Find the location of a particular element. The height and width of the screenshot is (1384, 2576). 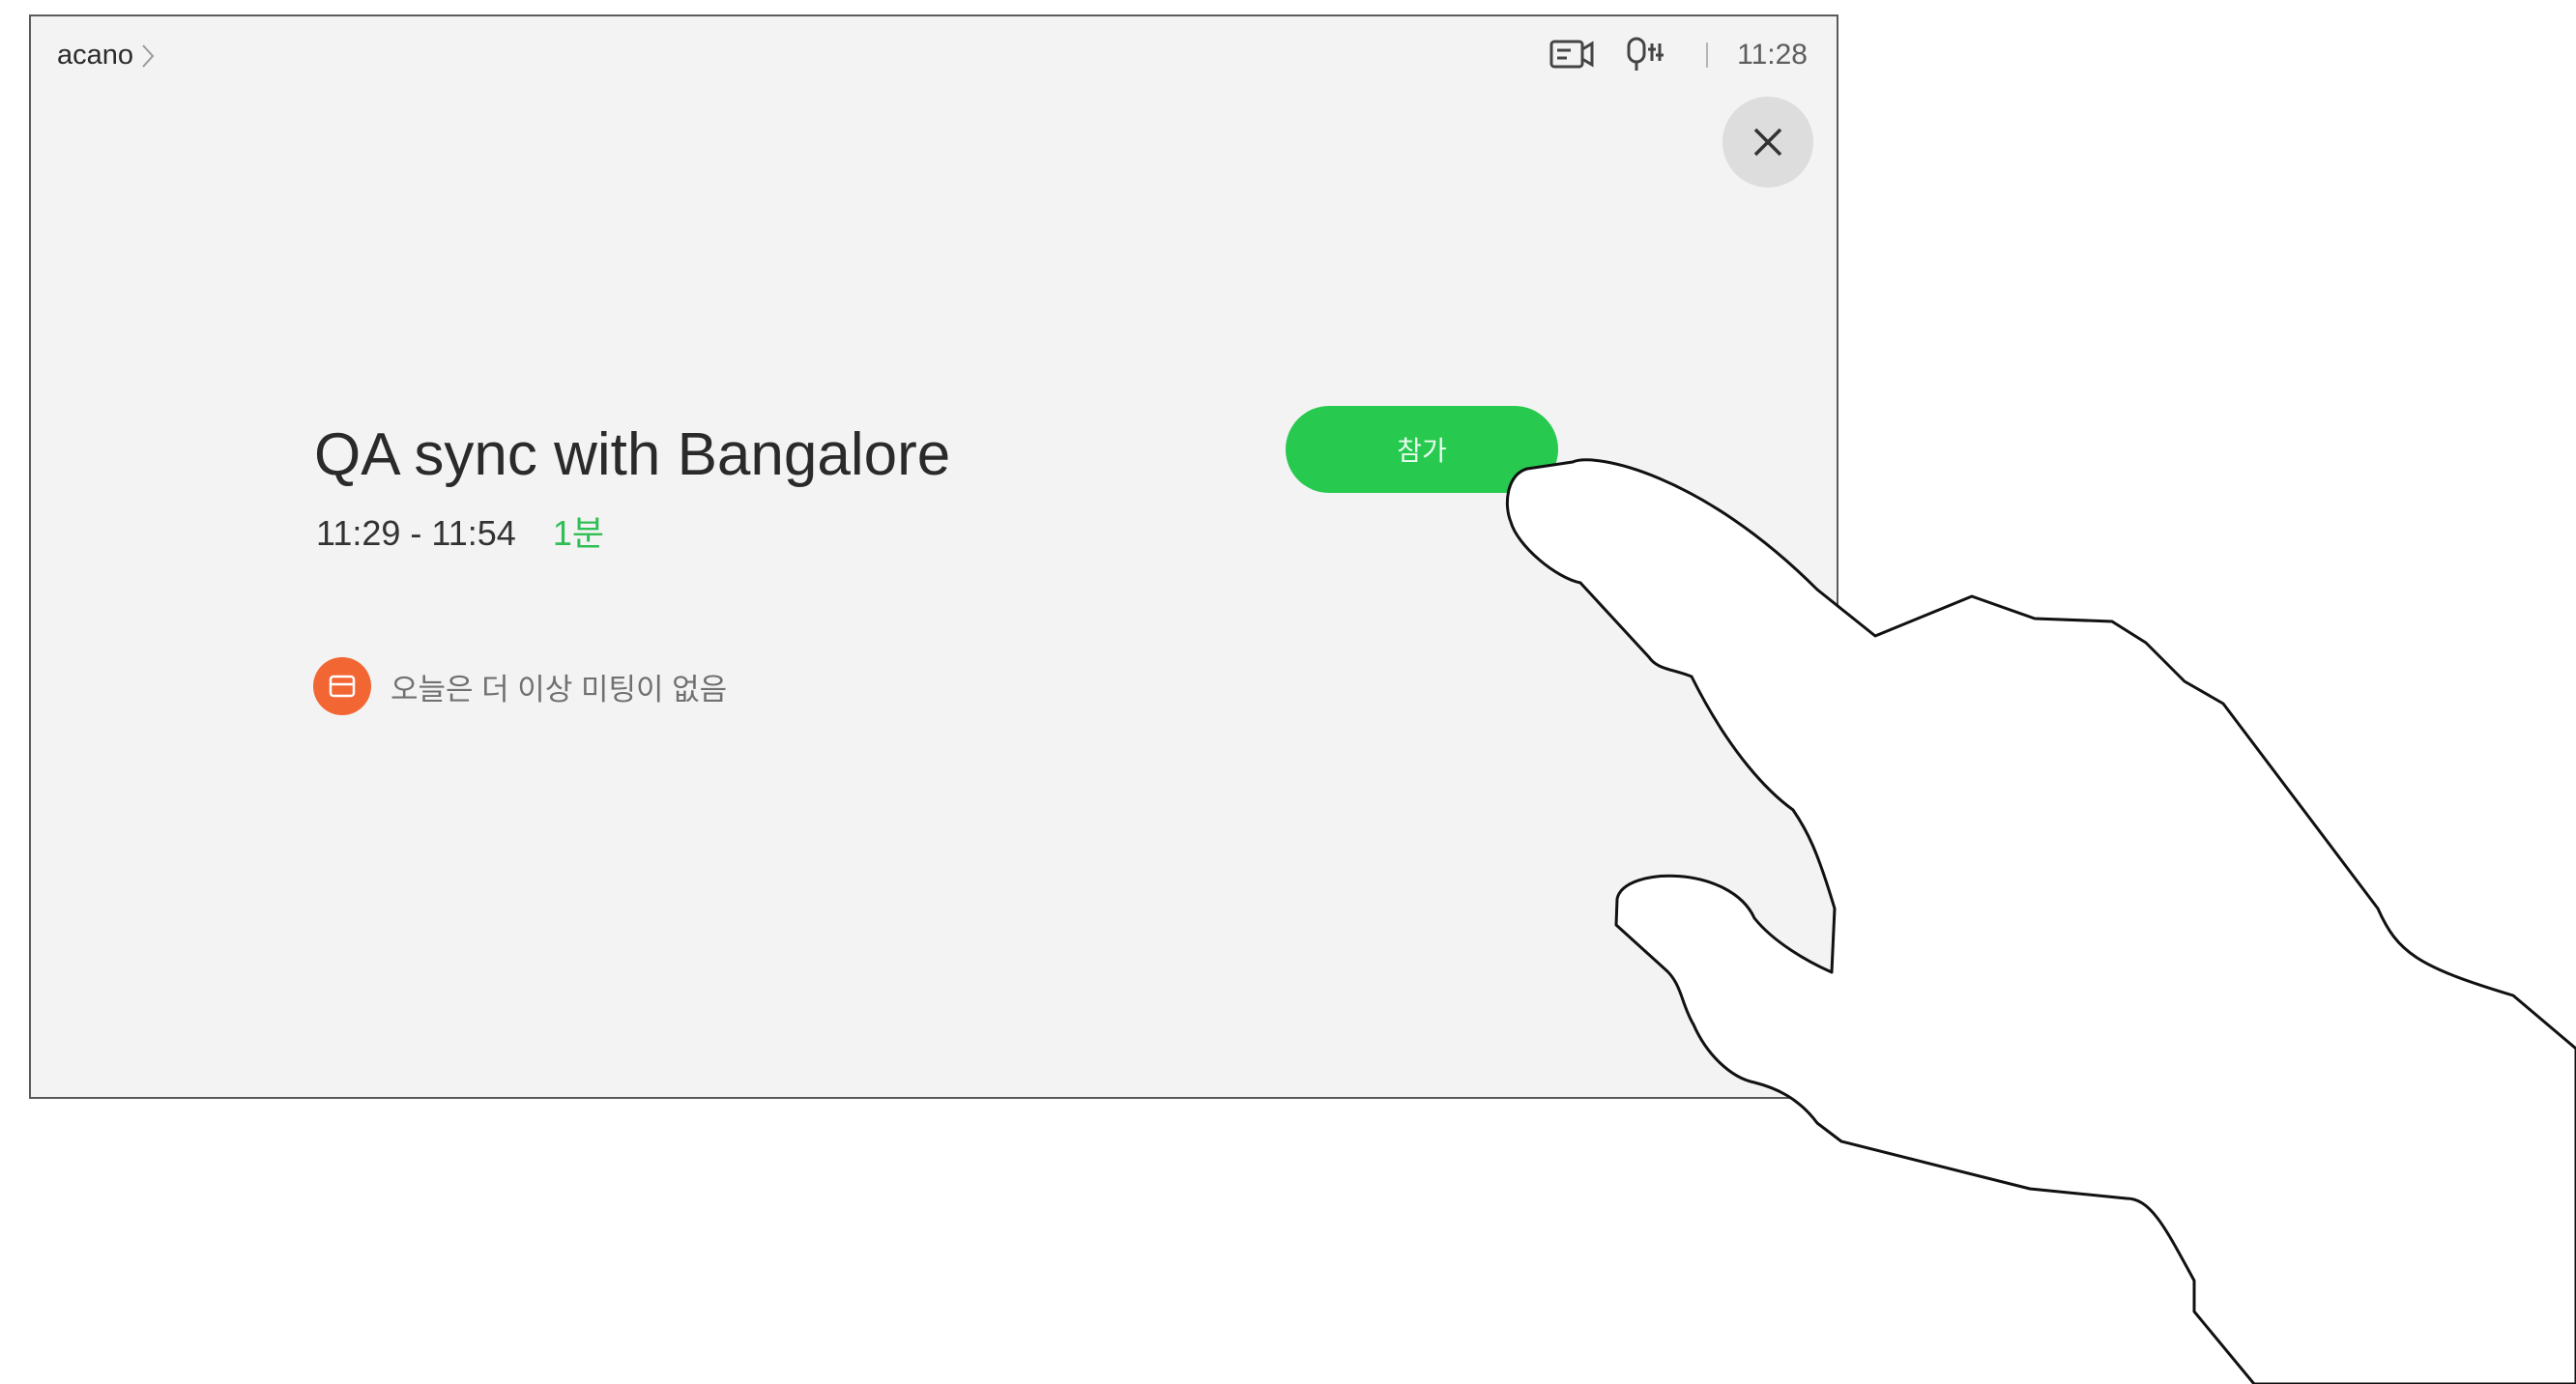

clock: 11:28 is located at coordinates (1773, 55).